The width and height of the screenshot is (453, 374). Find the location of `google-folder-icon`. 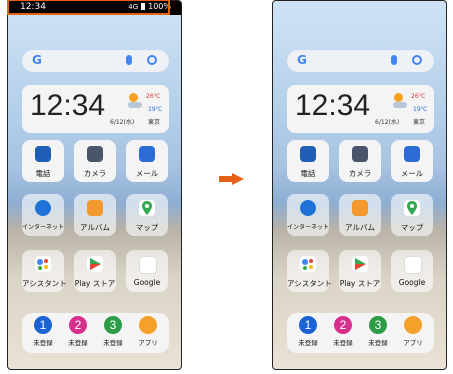

google-folder-icon is located at coordinates (148, 265).